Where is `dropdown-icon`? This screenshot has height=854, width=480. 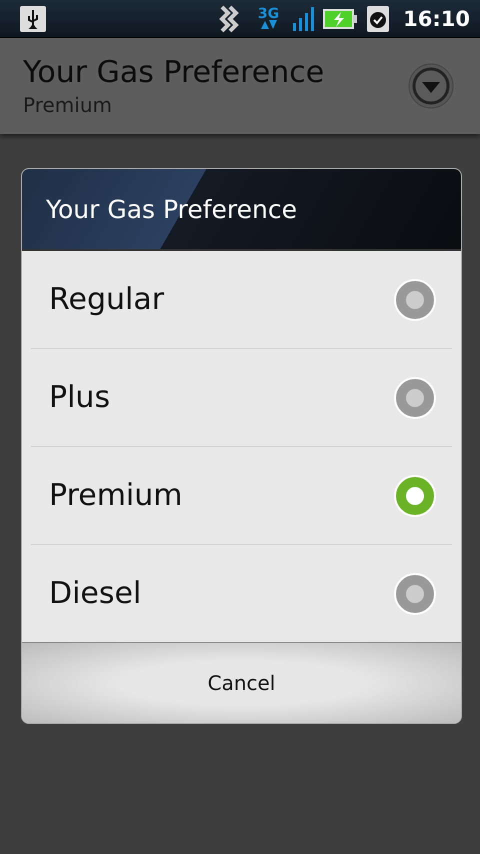 dropdown-icon is located at coordinates (431, 86).